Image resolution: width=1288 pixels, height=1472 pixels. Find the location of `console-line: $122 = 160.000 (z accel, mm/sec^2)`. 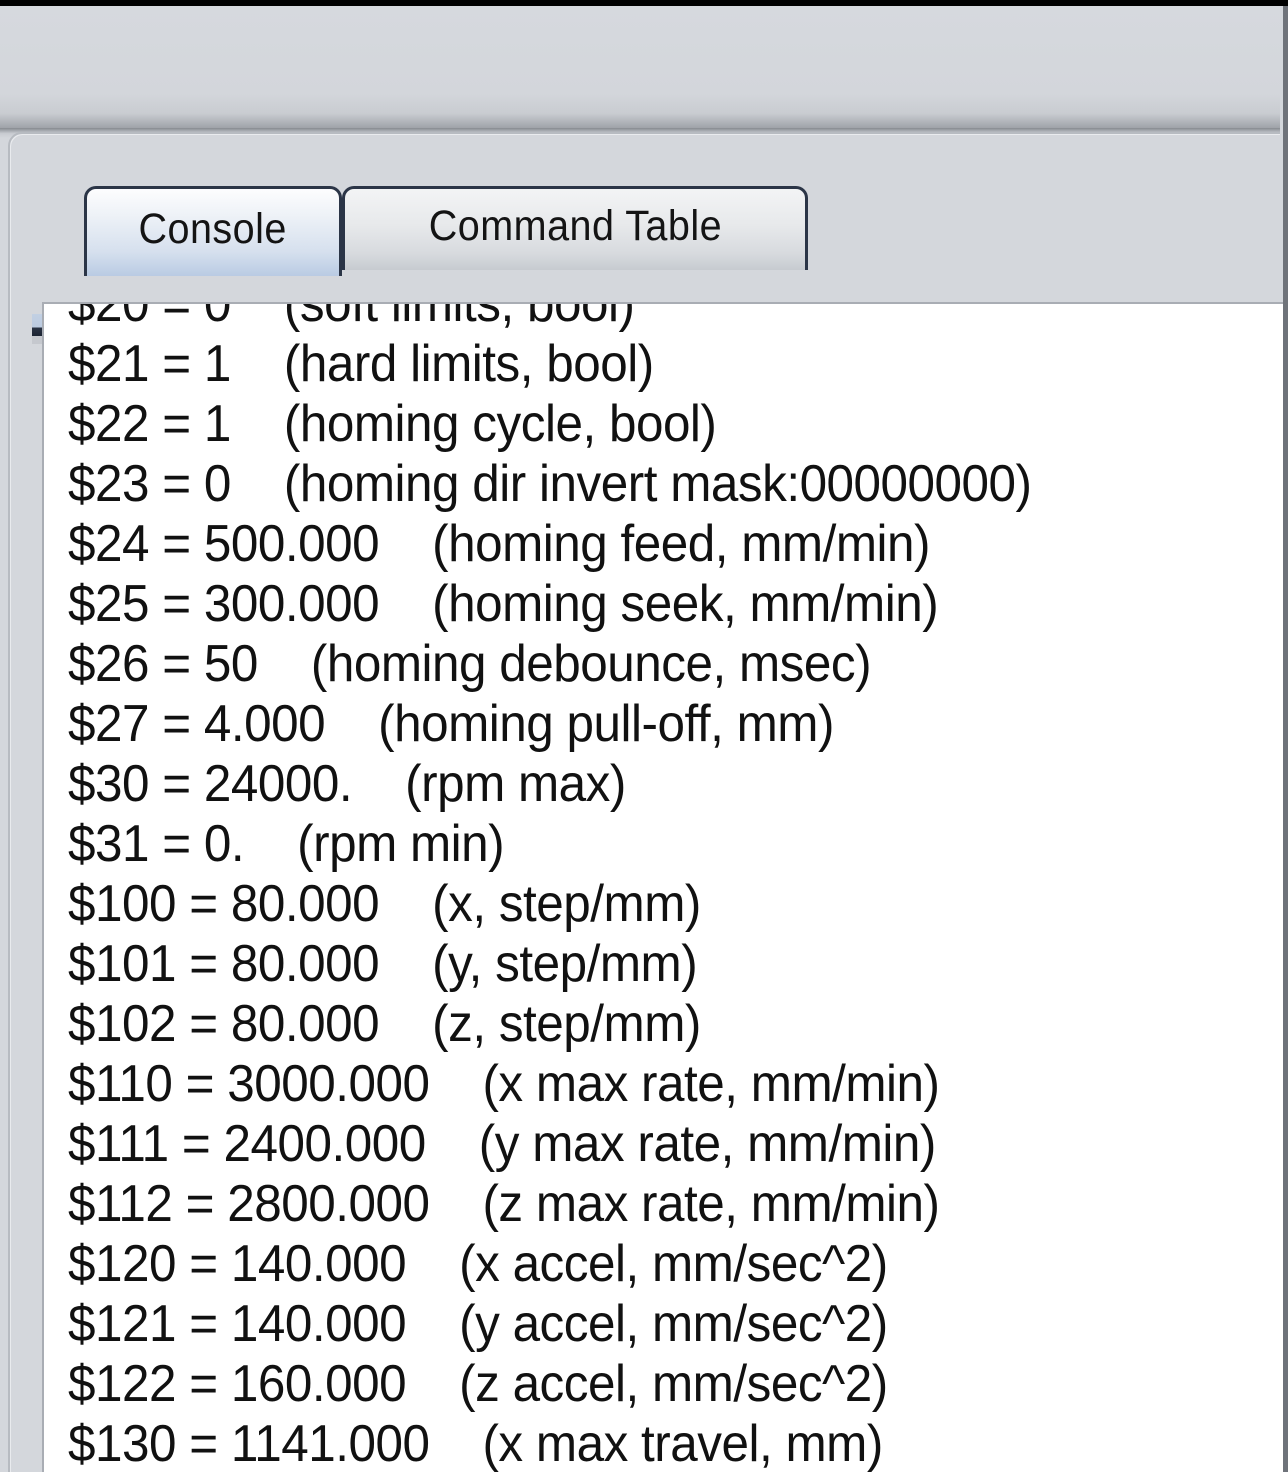

console-line: $122 = 160.000 (z accel, mm/sec^2) is located at coordinates (478, 1384).